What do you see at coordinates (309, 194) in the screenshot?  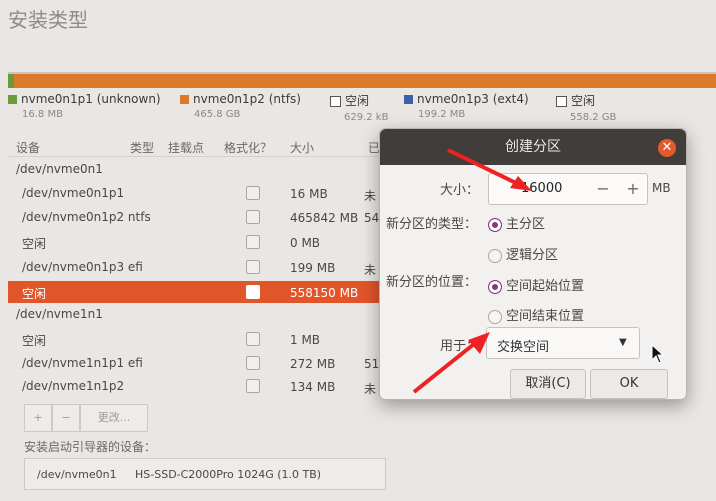 I see `row-size: 16 MB` at bounding box center [309, 194].